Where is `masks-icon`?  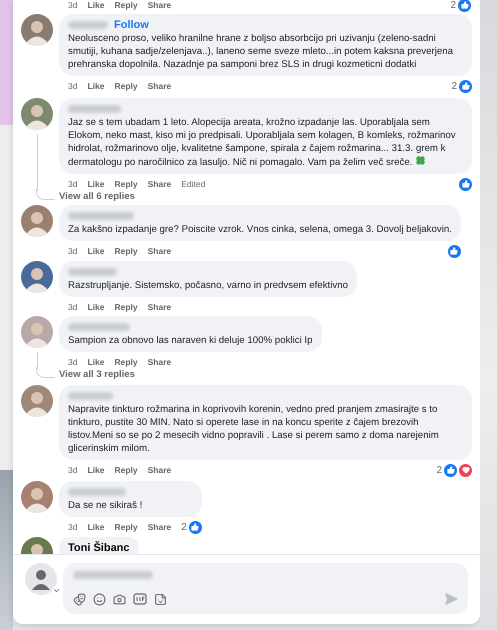
masks-icon is located at coordinates (79, 599).